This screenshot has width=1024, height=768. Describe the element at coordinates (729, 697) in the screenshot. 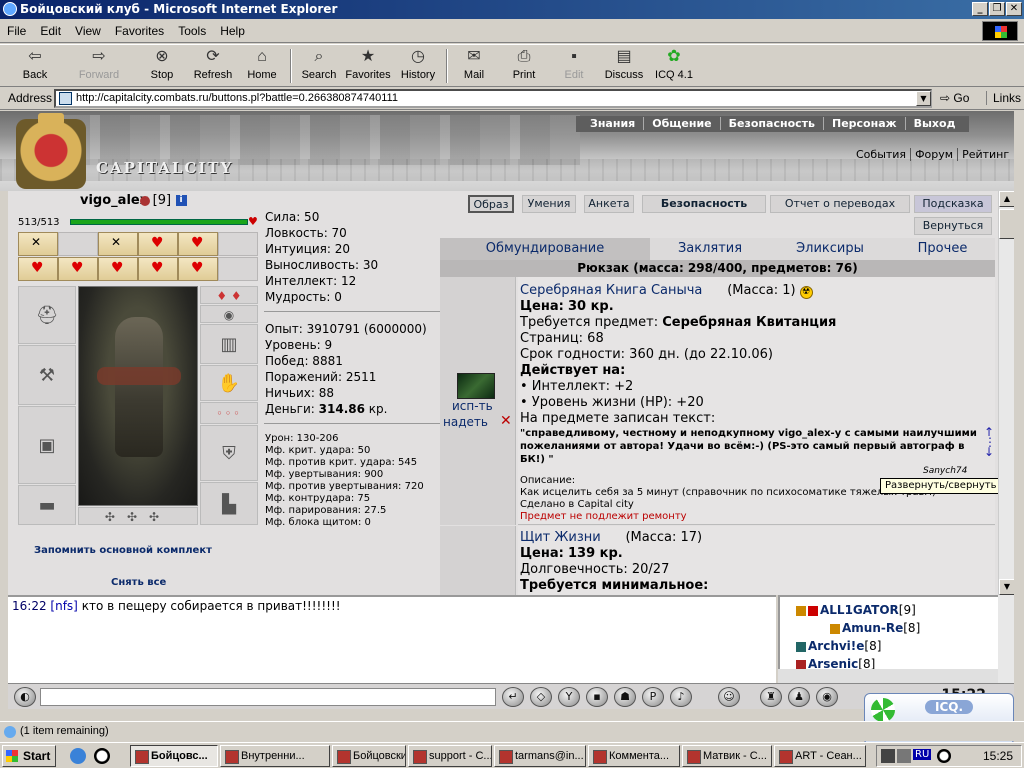

I see `smile-icon: ☺` at that location.